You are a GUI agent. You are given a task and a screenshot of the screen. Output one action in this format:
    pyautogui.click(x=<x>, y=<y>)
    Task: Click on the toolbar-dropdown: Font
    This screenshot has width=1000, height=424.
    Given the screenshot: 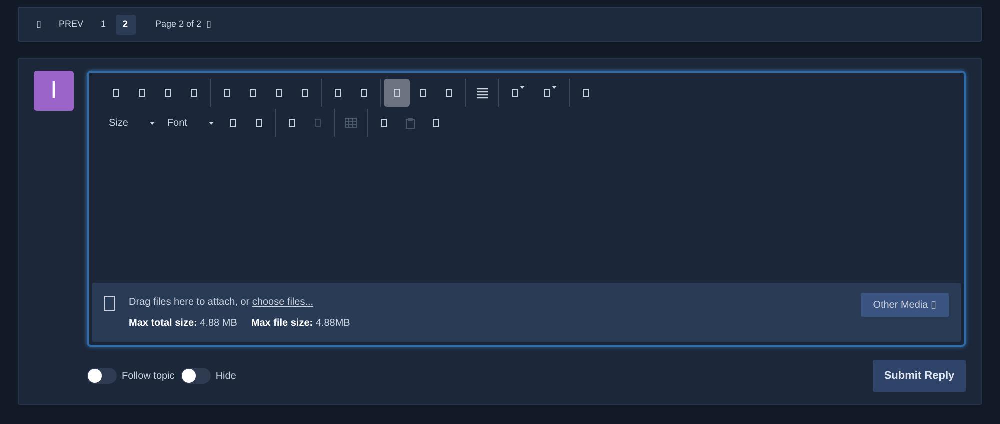 What is the action you would take?
    pyautogui.click(x=190, y=123)
    